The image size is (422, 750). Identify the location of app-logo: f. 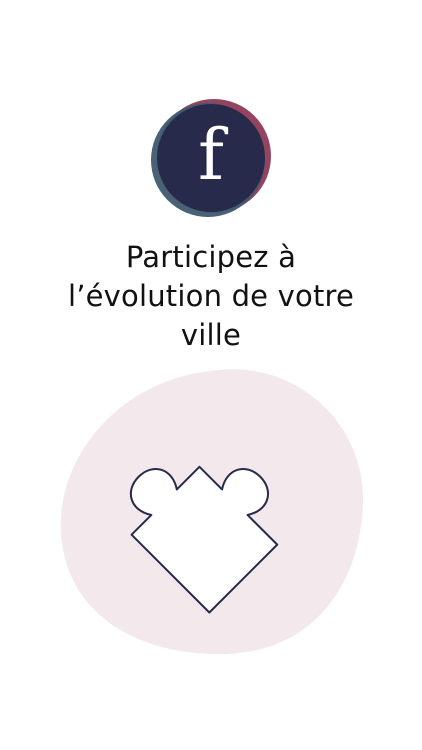
(211, 158).